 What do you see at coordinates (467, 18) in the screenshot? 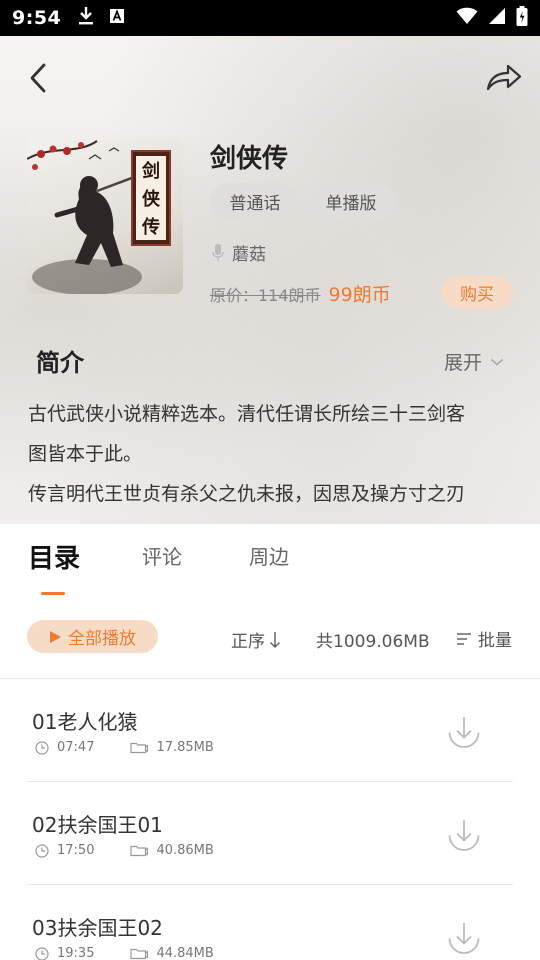
I see `wifi-icon` at bounding box center [467, 18].